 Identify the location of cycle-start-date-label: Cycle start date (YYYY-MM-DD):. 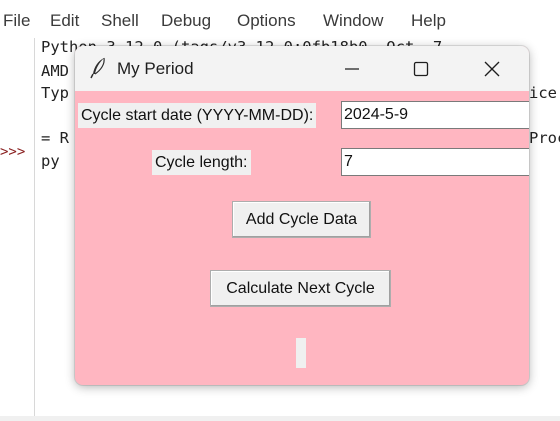
(197, 115).